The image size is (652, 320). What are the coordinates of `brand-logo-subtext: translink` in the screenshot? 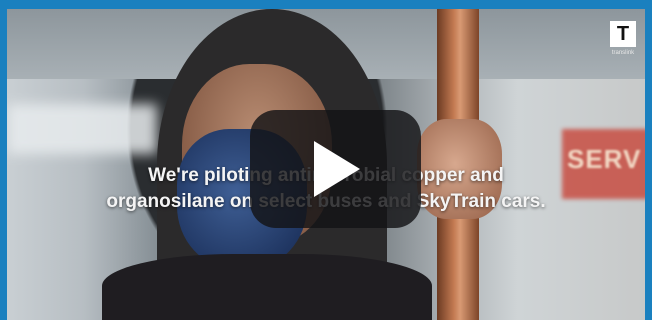 It's located at (623, 53).